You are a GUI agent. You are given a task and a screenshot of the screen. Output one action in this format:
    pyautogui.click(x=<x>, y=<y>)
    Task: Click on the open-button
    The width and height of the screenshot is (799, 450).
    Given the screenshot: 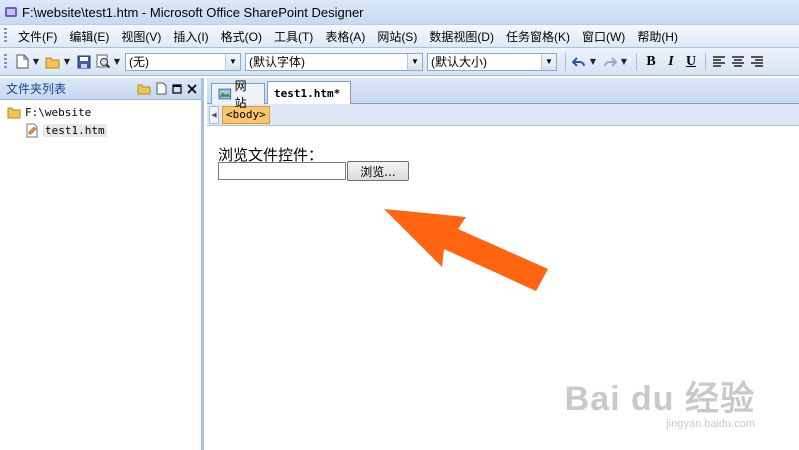 What is the action you would take?
    pyautogui.click(x=53, y=62)
    